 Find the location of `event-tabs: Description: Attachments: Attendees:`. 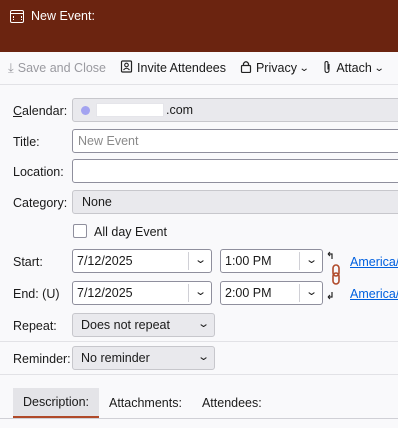

event-tabs: Description: Attachments: Attendees: is located at coordinates (142, 403).